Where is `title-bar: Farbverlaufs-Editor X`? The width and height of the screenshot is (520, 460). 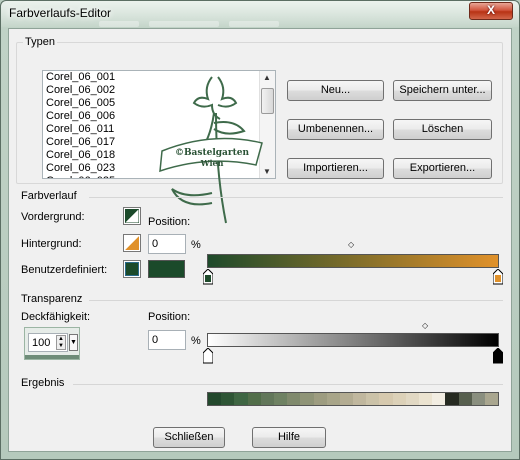
title-bar: Farbverlaufs-Editor X is located at coordinates (260, 14).